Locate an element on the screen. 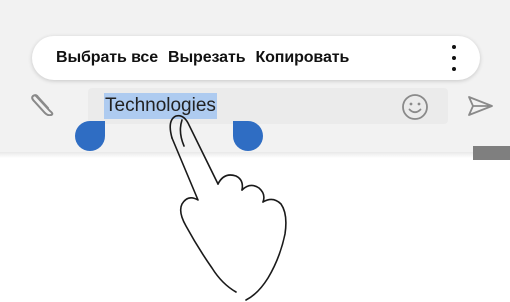 The width and height of the screenshot is (510, 302). send-icon is located at coordinates (480, 106).